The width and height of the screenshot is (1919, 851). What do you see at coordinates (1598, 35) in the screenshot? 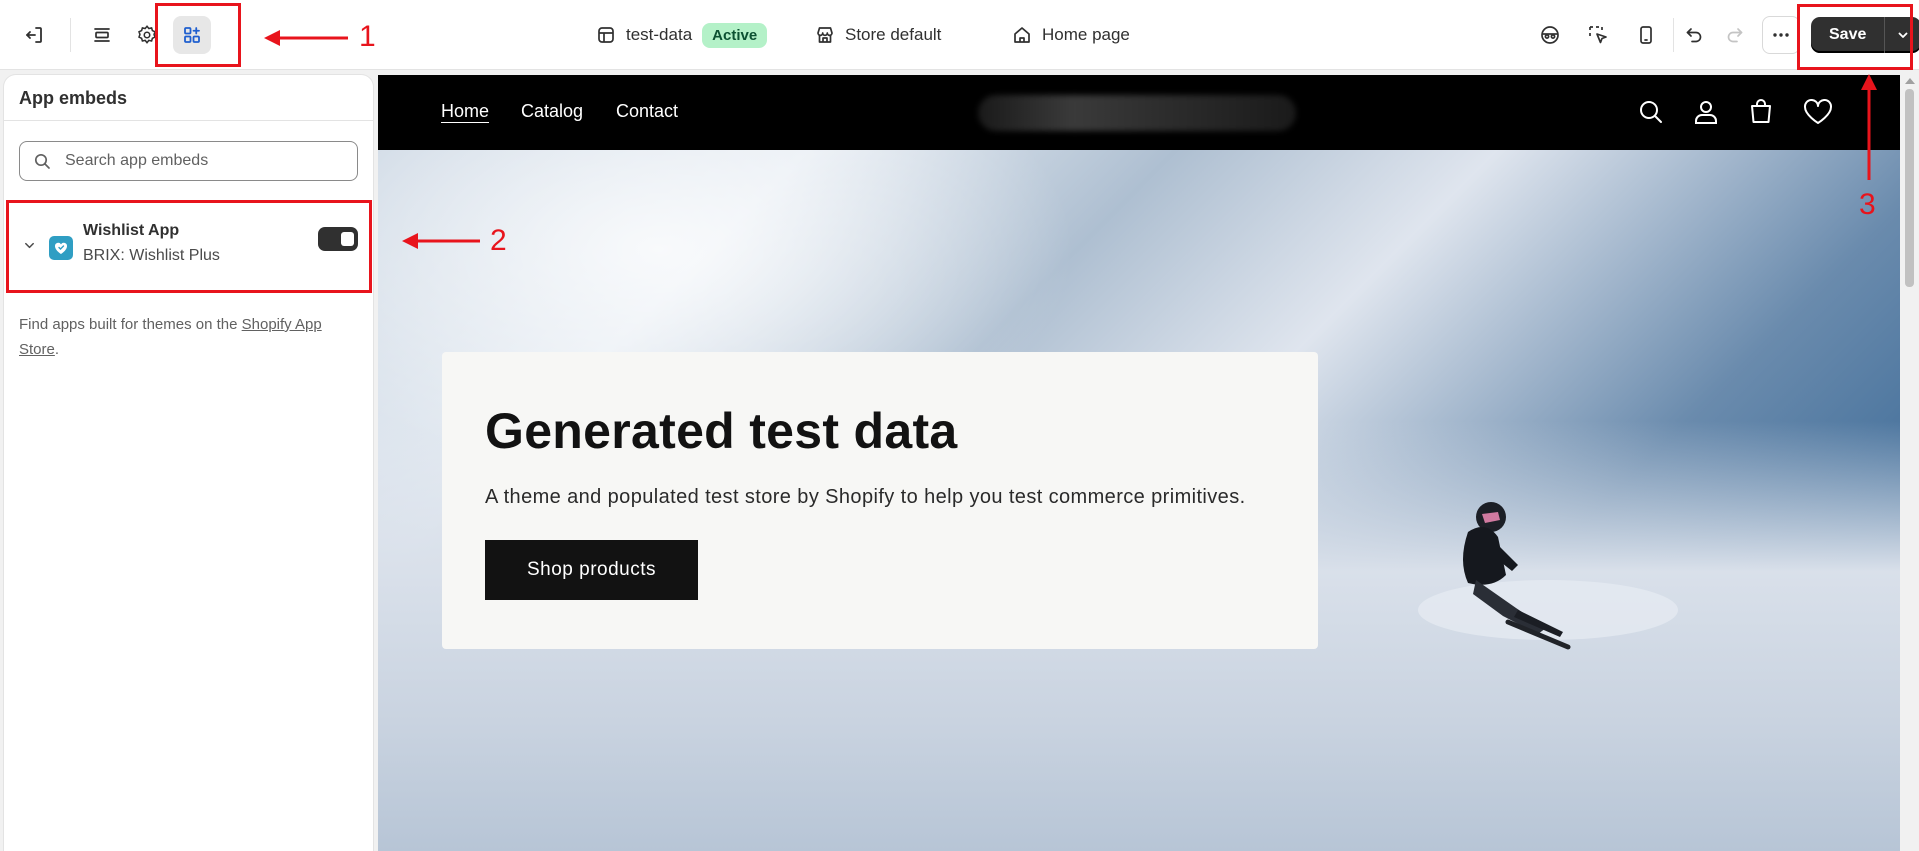
I see `select-element-icon` at bounding box center [1598, 35].